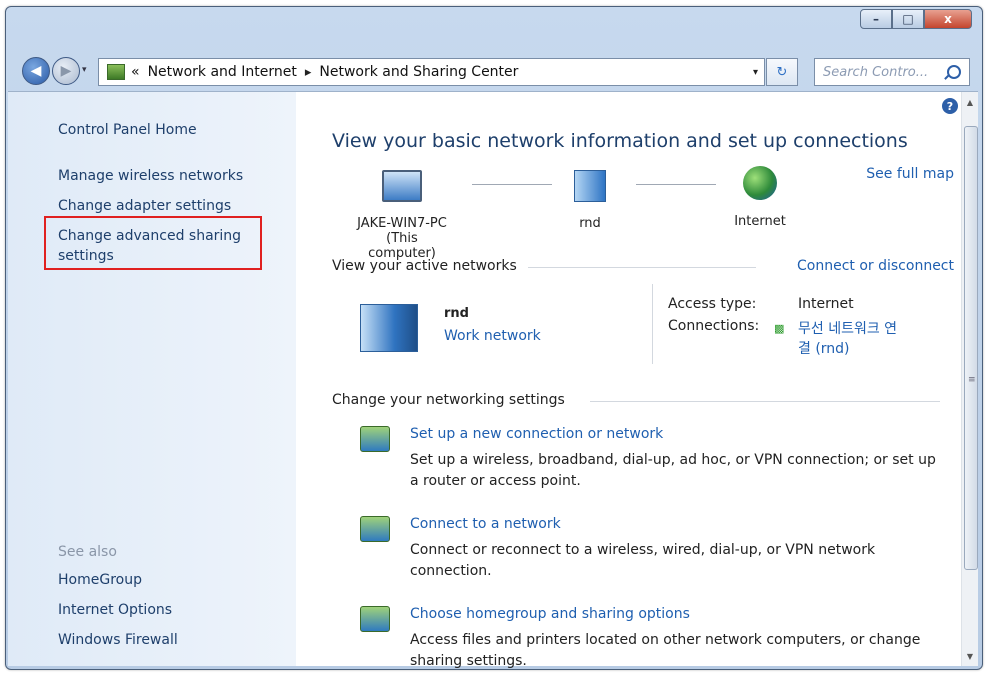 The image size is (987, 675). I want to click on scroll-thumb: ≡, so click(971, 348).